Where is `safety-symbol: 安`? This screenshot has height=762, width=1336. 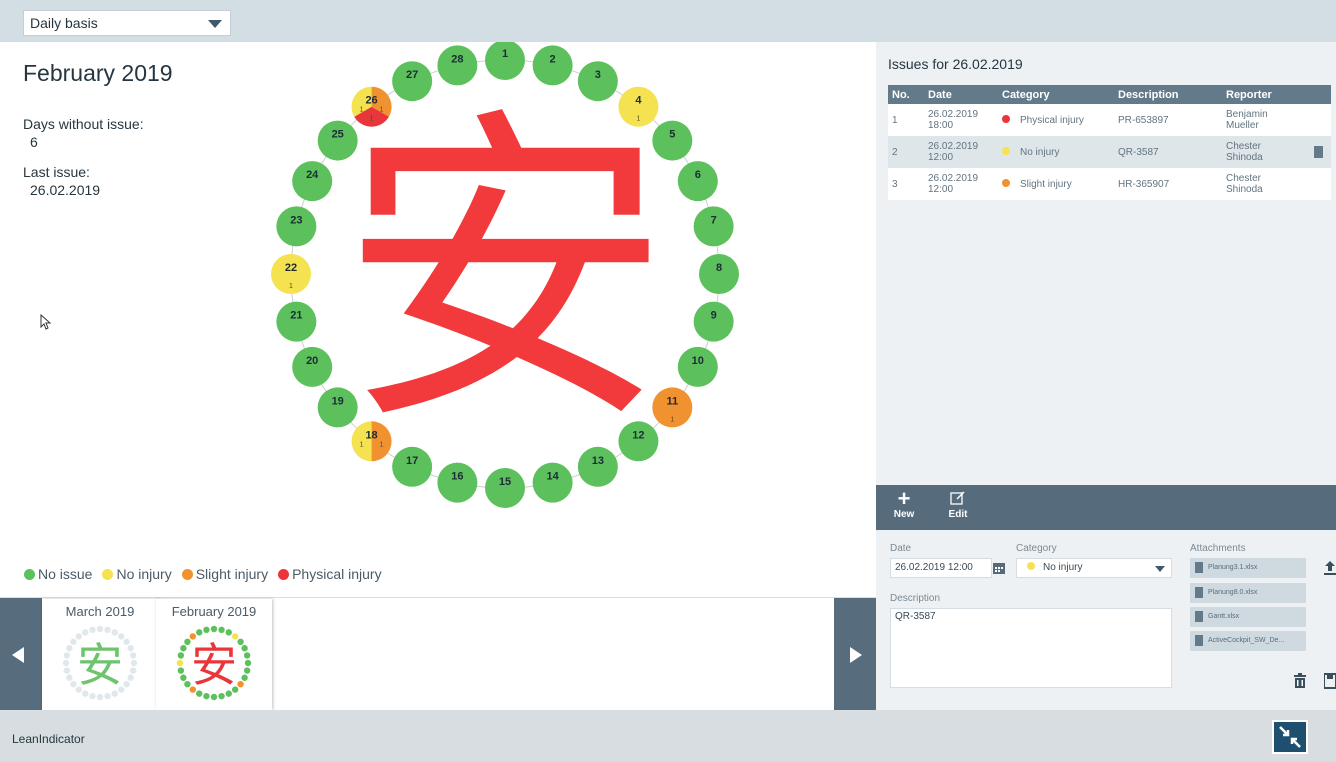 safety-symbol: 安 is located at coordinates (505, 273).